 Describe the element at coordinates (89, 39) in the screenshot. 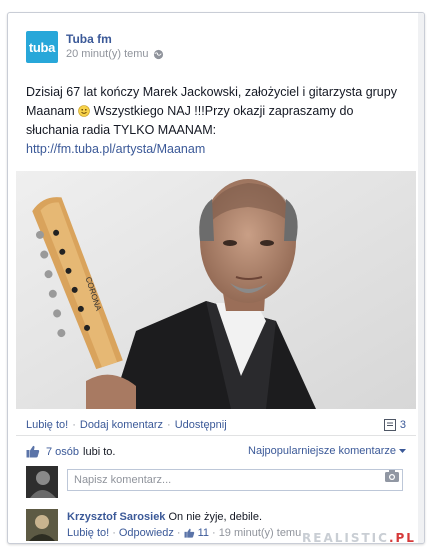

I see `page-name-link: Tuba fm` at that location.